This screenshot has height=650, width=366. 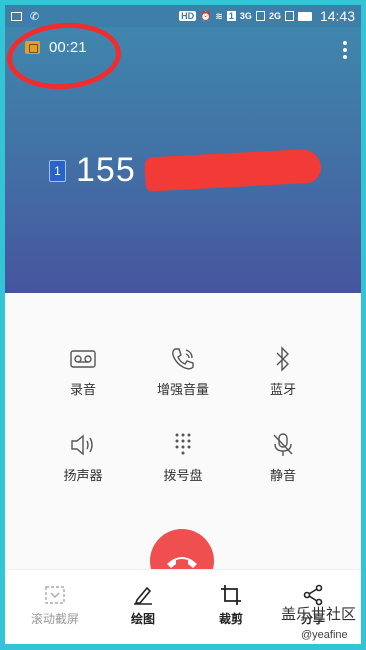 I want to click on caller-number-row: 1 155, so click(x=92, y=170).